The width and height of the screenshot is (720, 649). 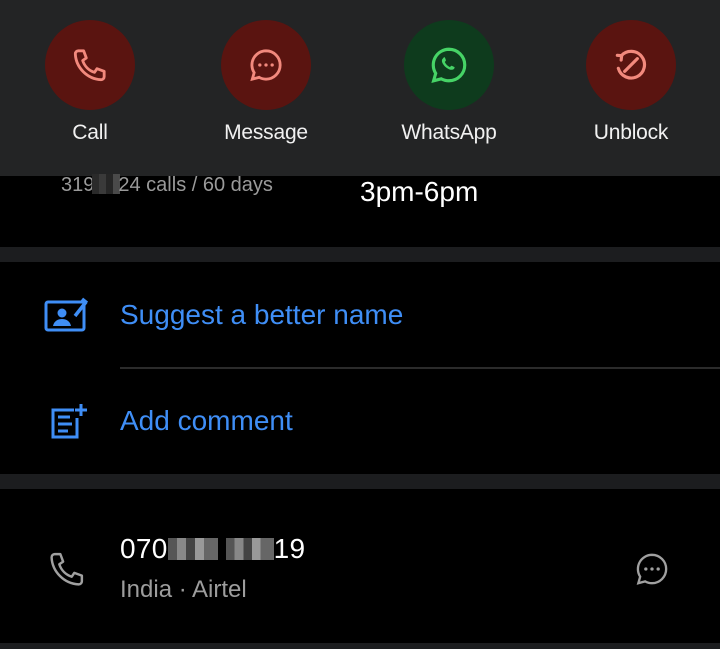 What do you see at coordinates (266, 132) in the screenshot?
I see `message-label: Message` at bounding box center [266, 132].